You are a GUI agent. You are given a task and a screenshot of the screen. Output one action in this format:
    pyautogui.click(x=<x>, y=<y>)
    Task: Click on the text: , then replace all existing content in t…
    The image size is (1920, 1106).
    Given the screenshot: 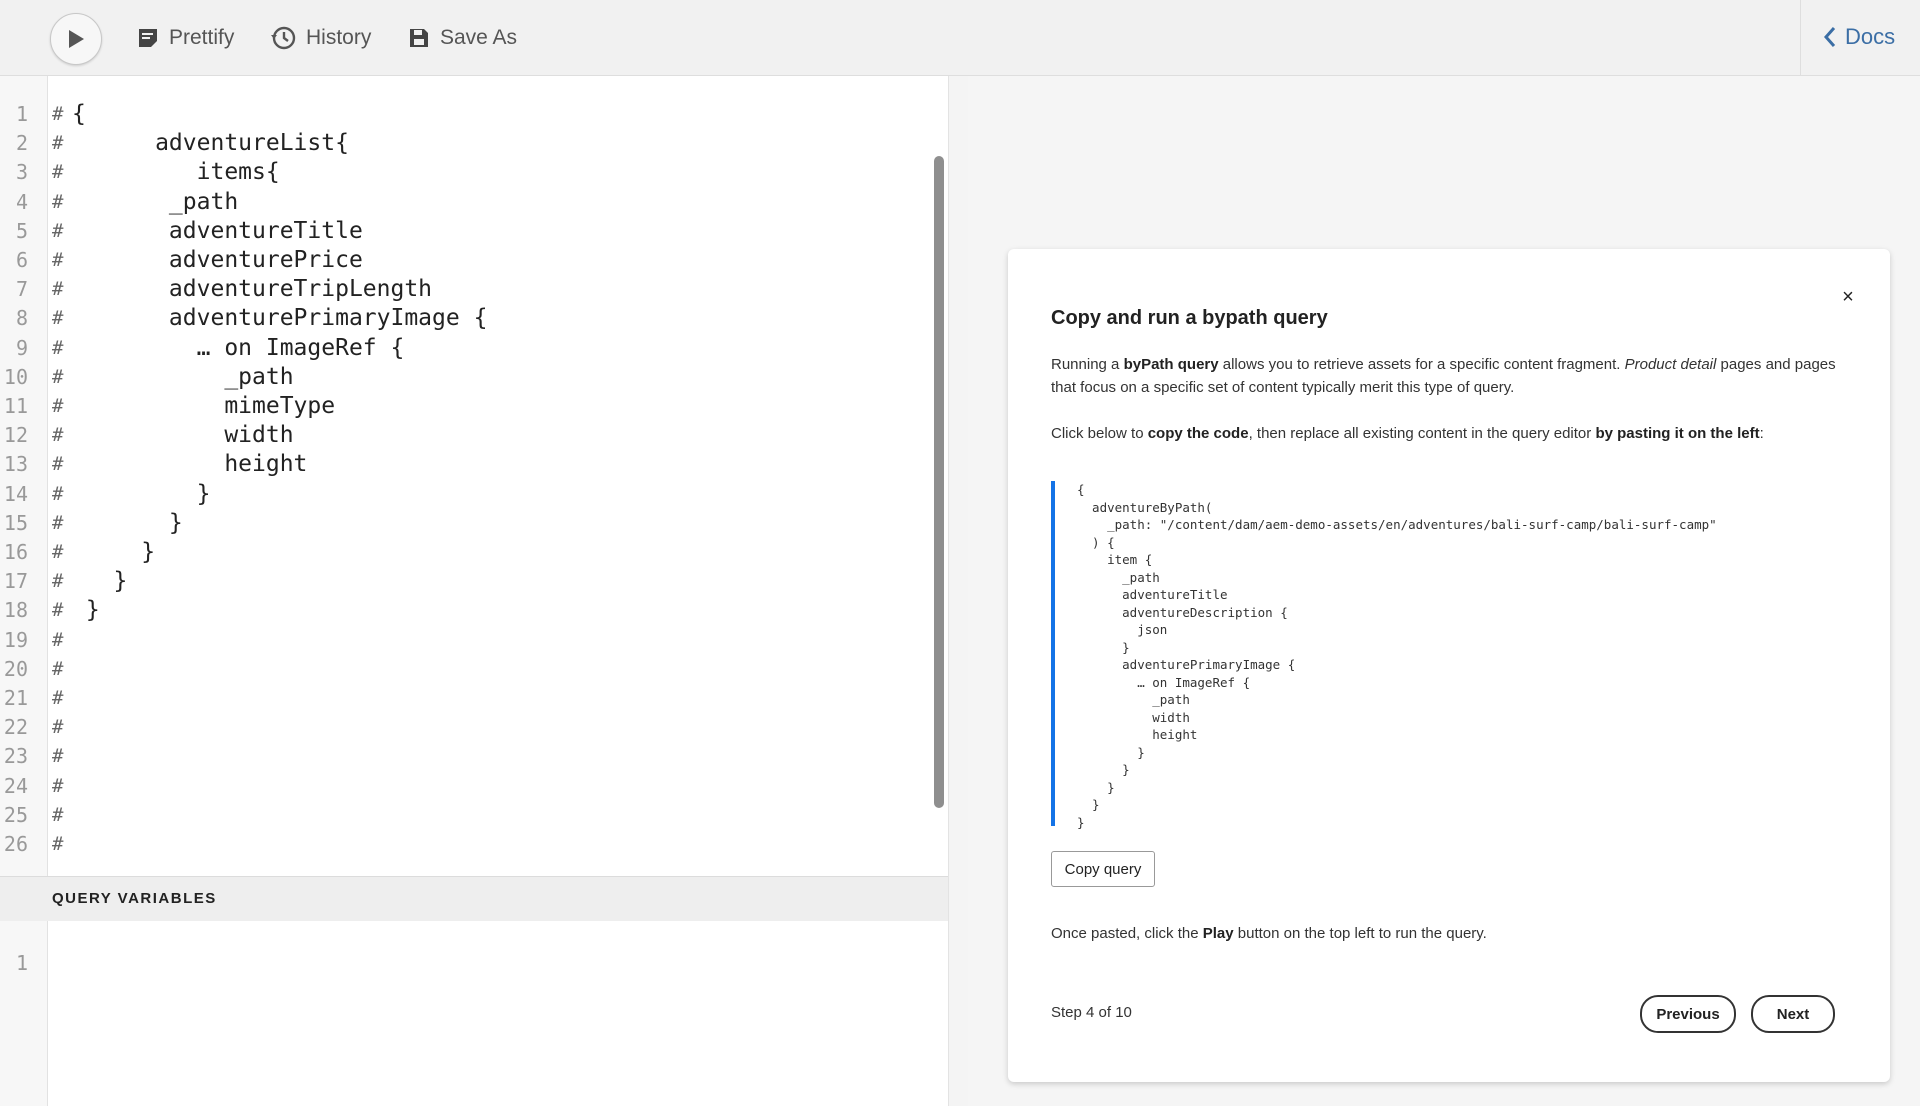 What is the action you would take?
    pyautogui.click(x=1422, y=433)
    